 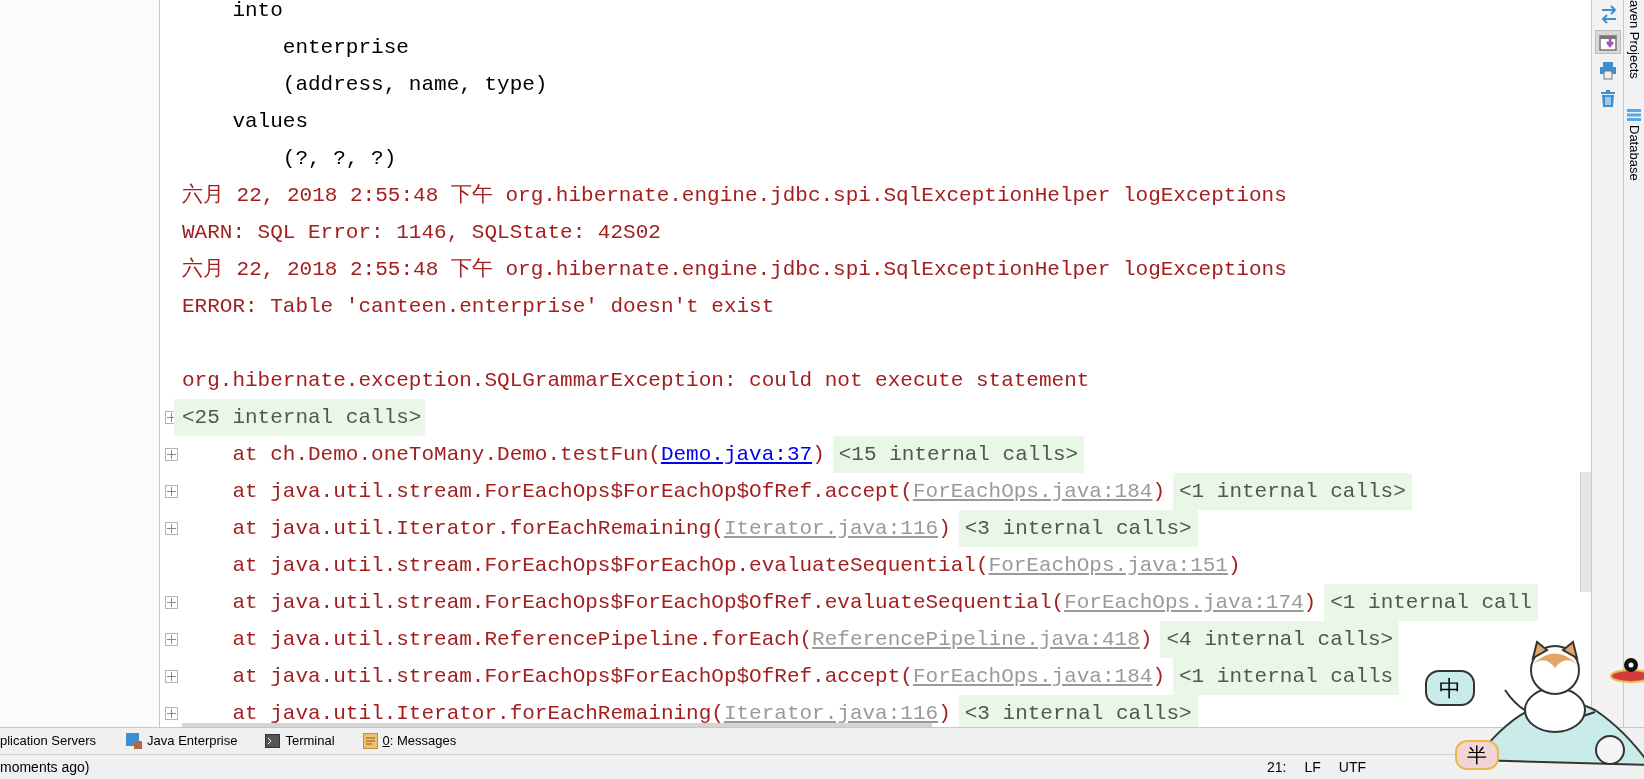 What do you see at coordinates (1607, 42) in the screenshot?
I see `scroll-to-end-icon` at bounding box center [1607, 42].